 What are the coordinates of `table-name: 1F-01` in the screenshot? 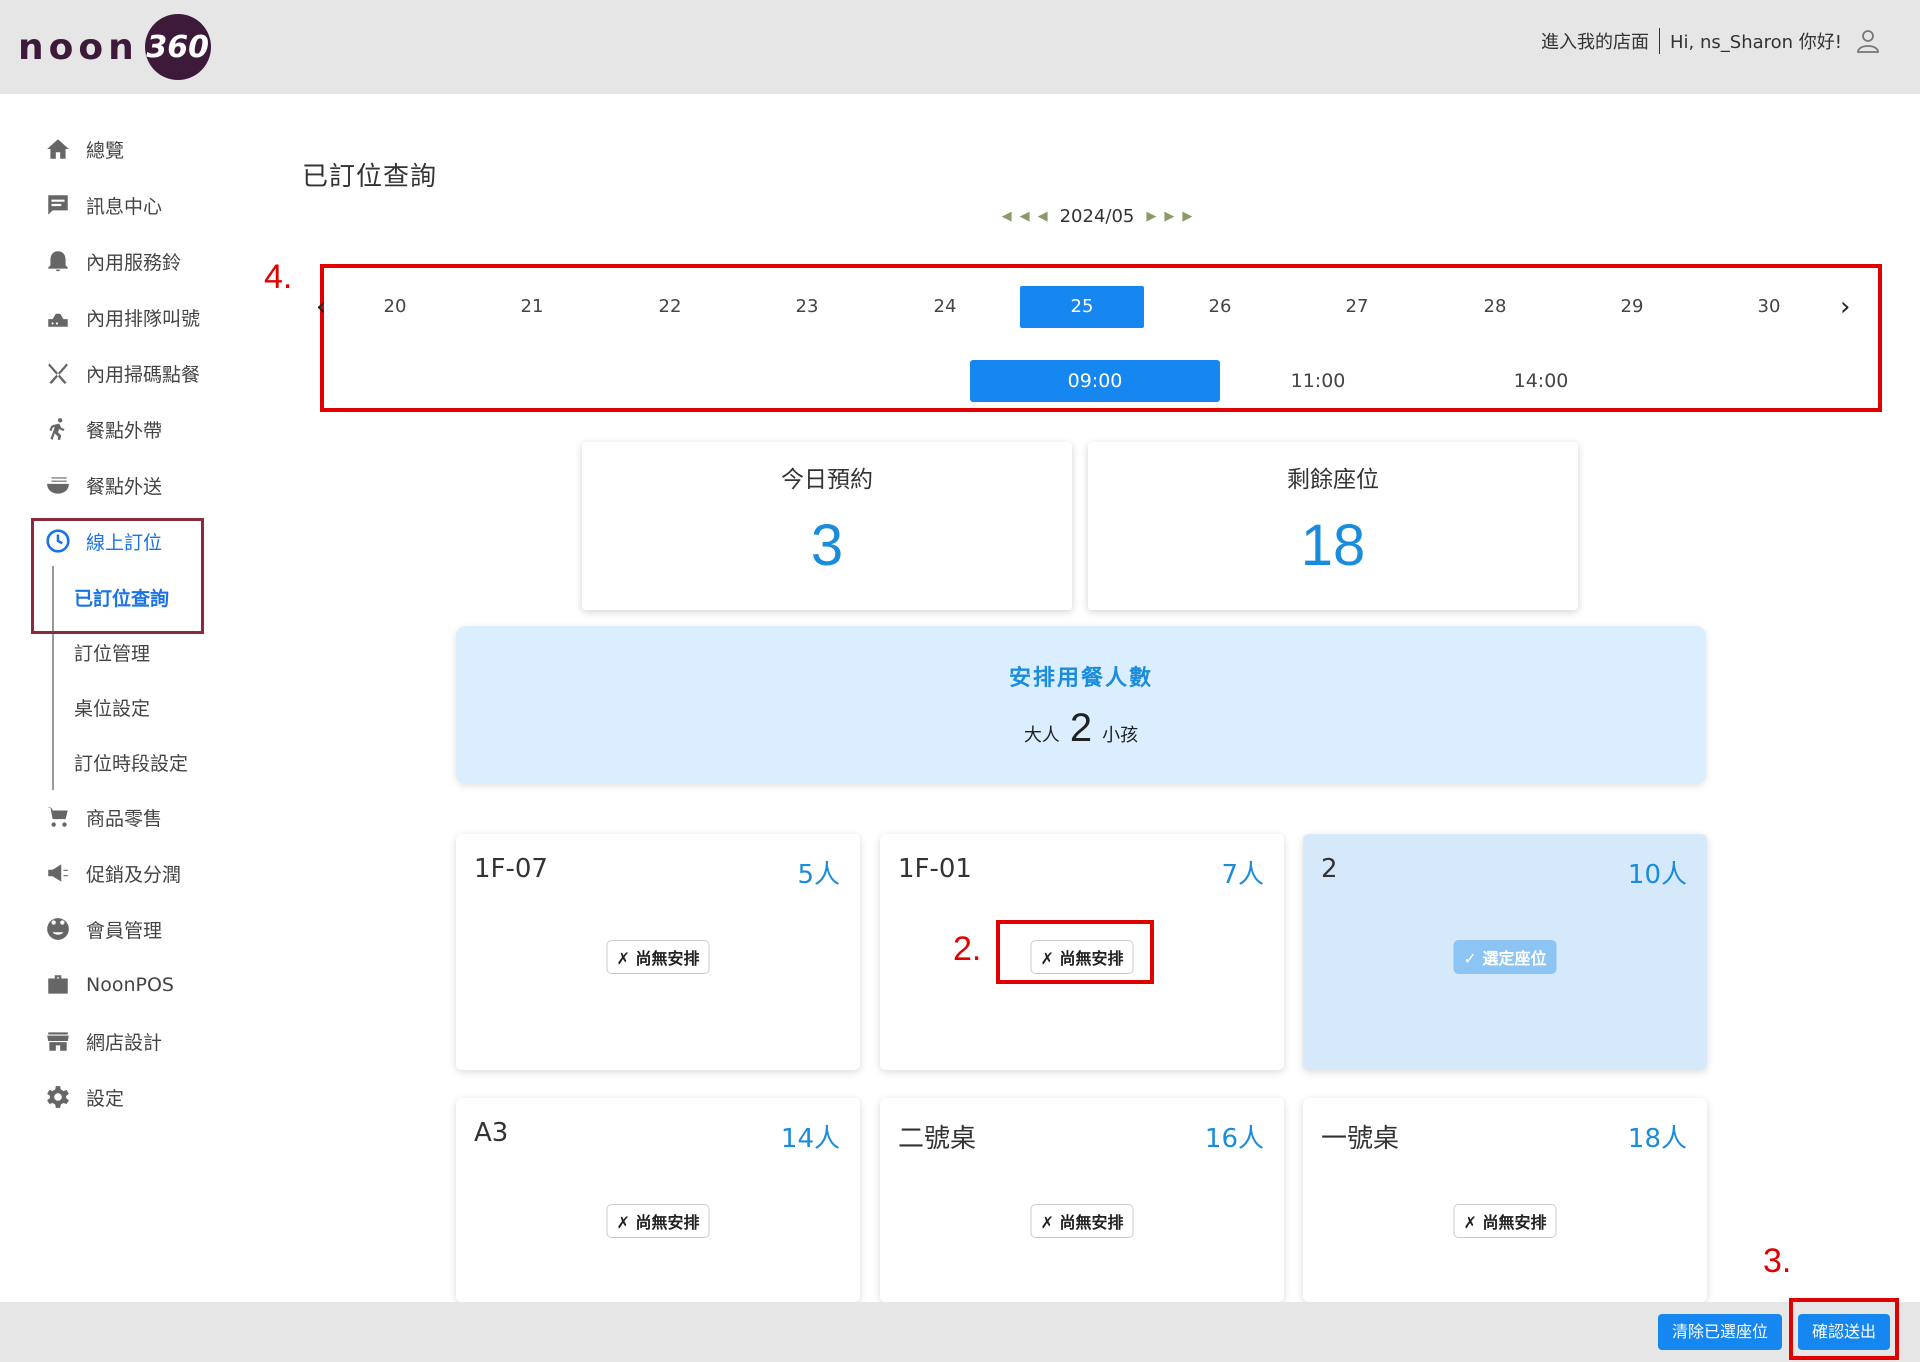 It's located at (935, 869).